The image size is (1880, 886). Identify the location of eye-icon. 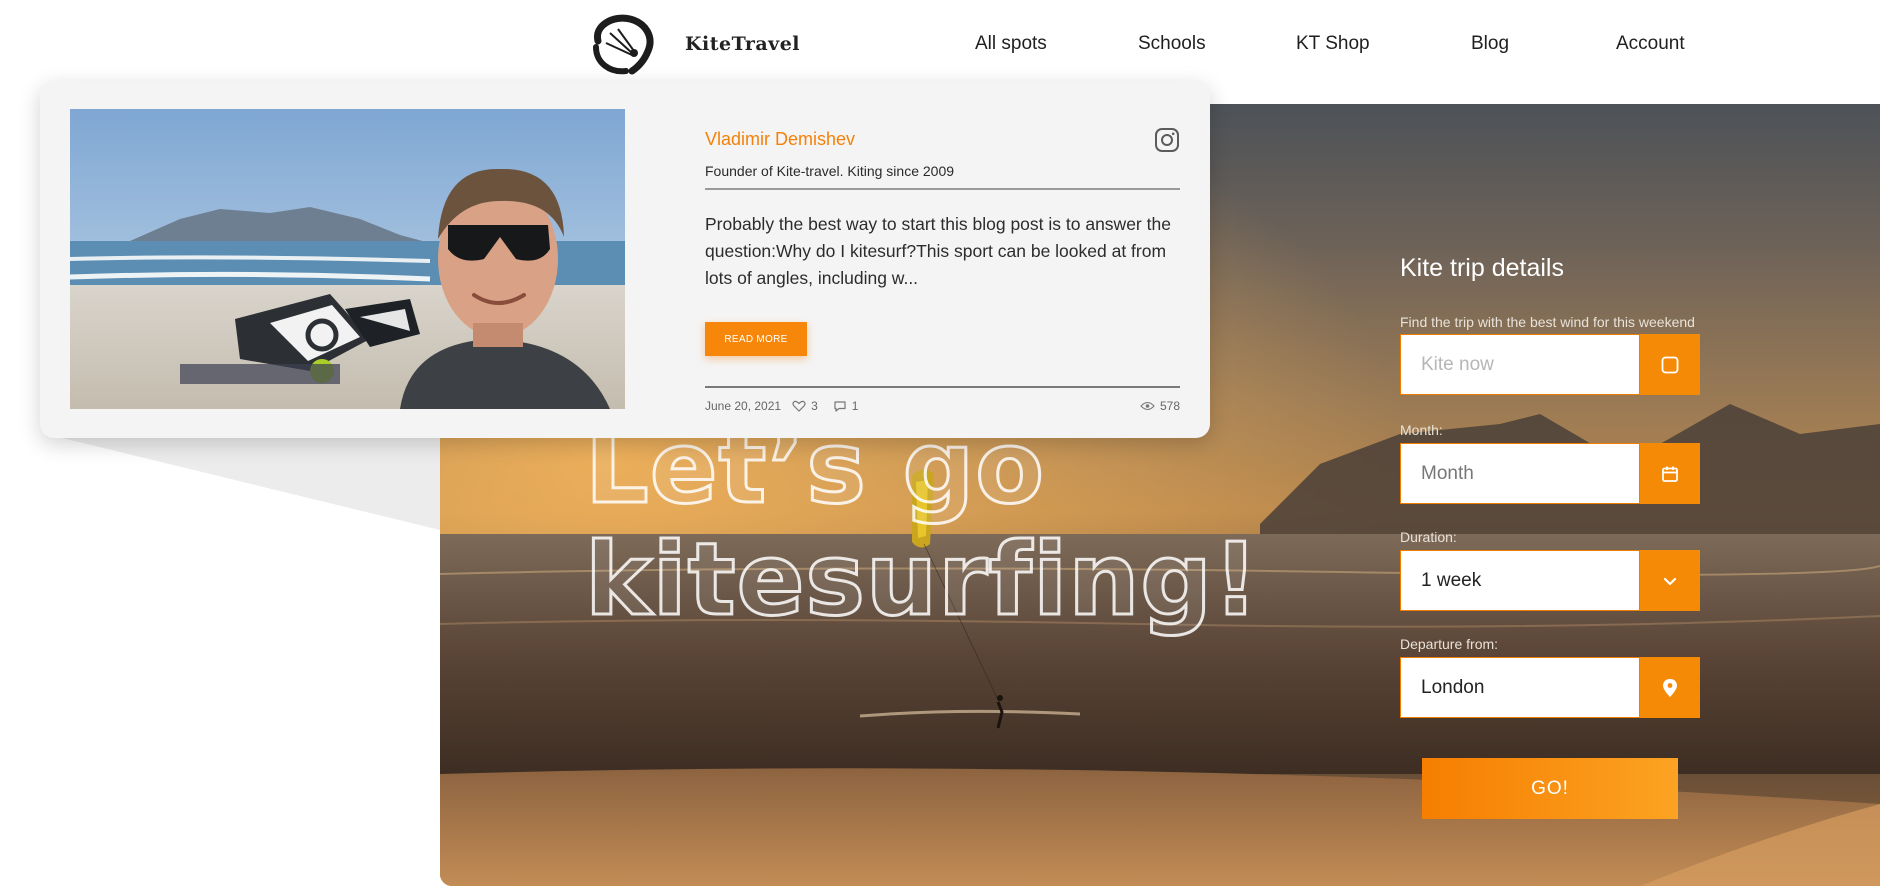
(1147, 406).